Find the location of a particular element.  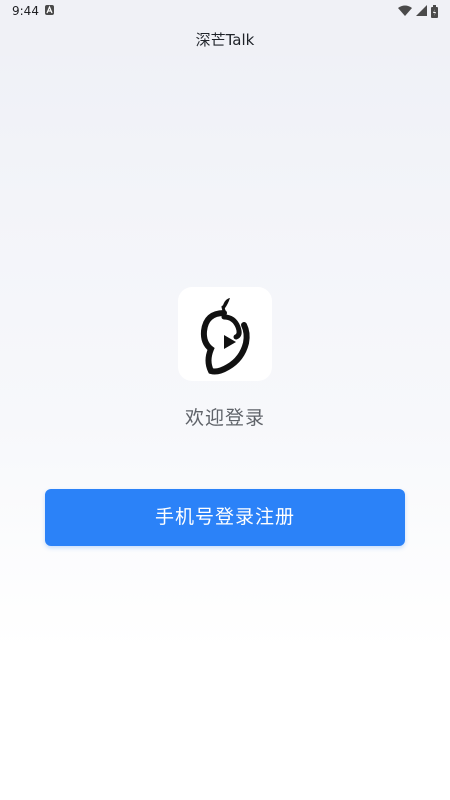

app-title: 深芒Talk is located at coordinates (225, 40).